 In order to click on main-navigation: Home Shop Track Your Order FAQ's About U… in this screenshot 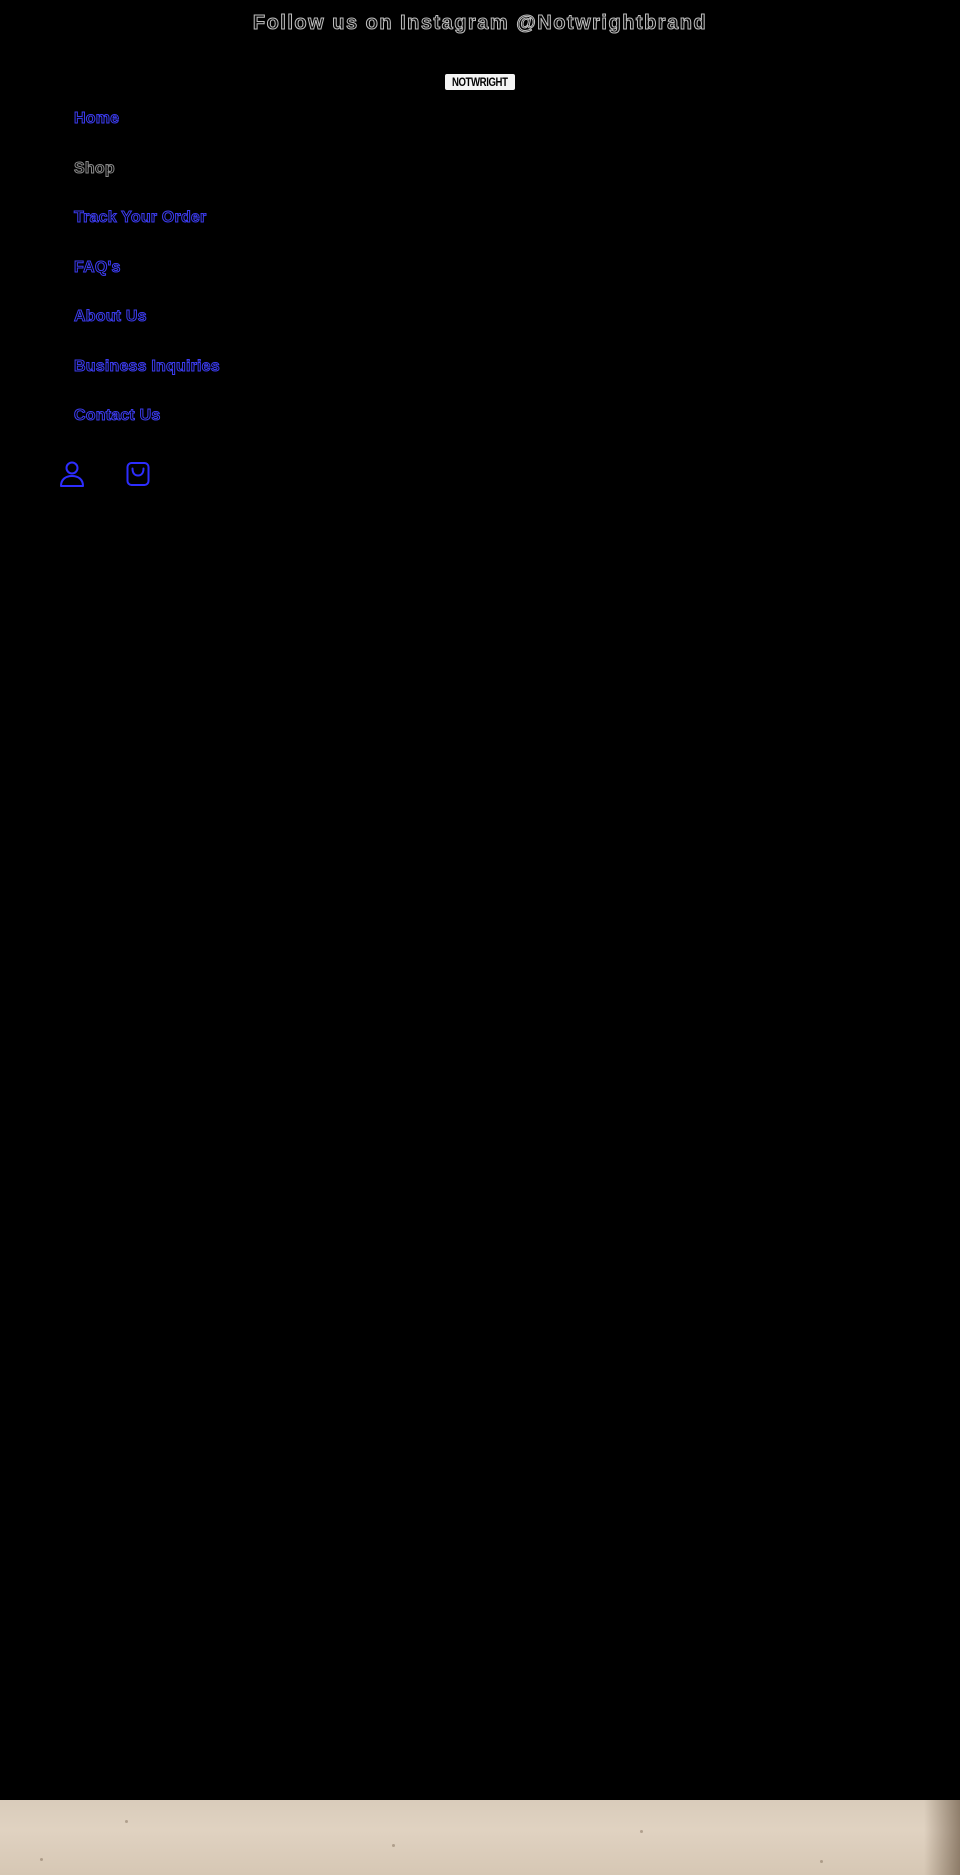, I will do `click(147, 283)`.